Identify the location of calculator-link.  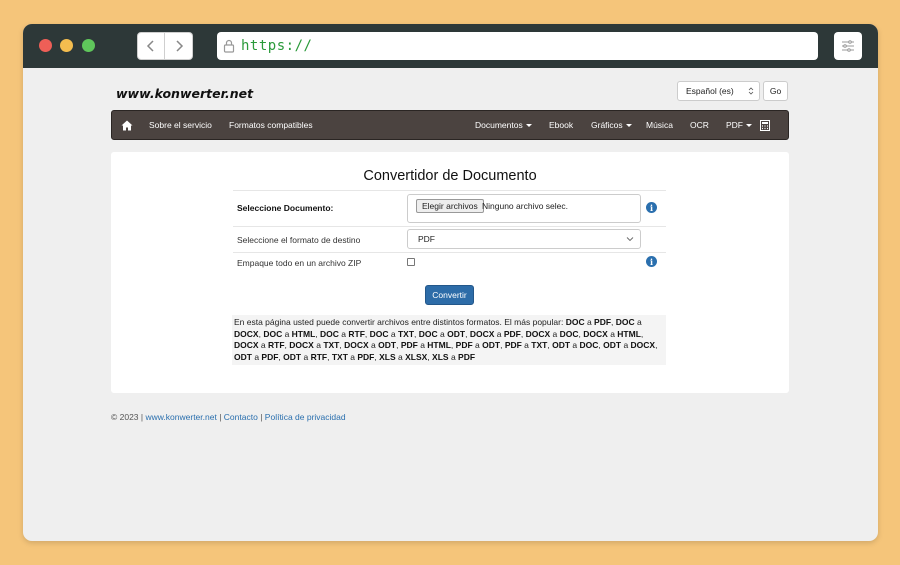
(765, 125).